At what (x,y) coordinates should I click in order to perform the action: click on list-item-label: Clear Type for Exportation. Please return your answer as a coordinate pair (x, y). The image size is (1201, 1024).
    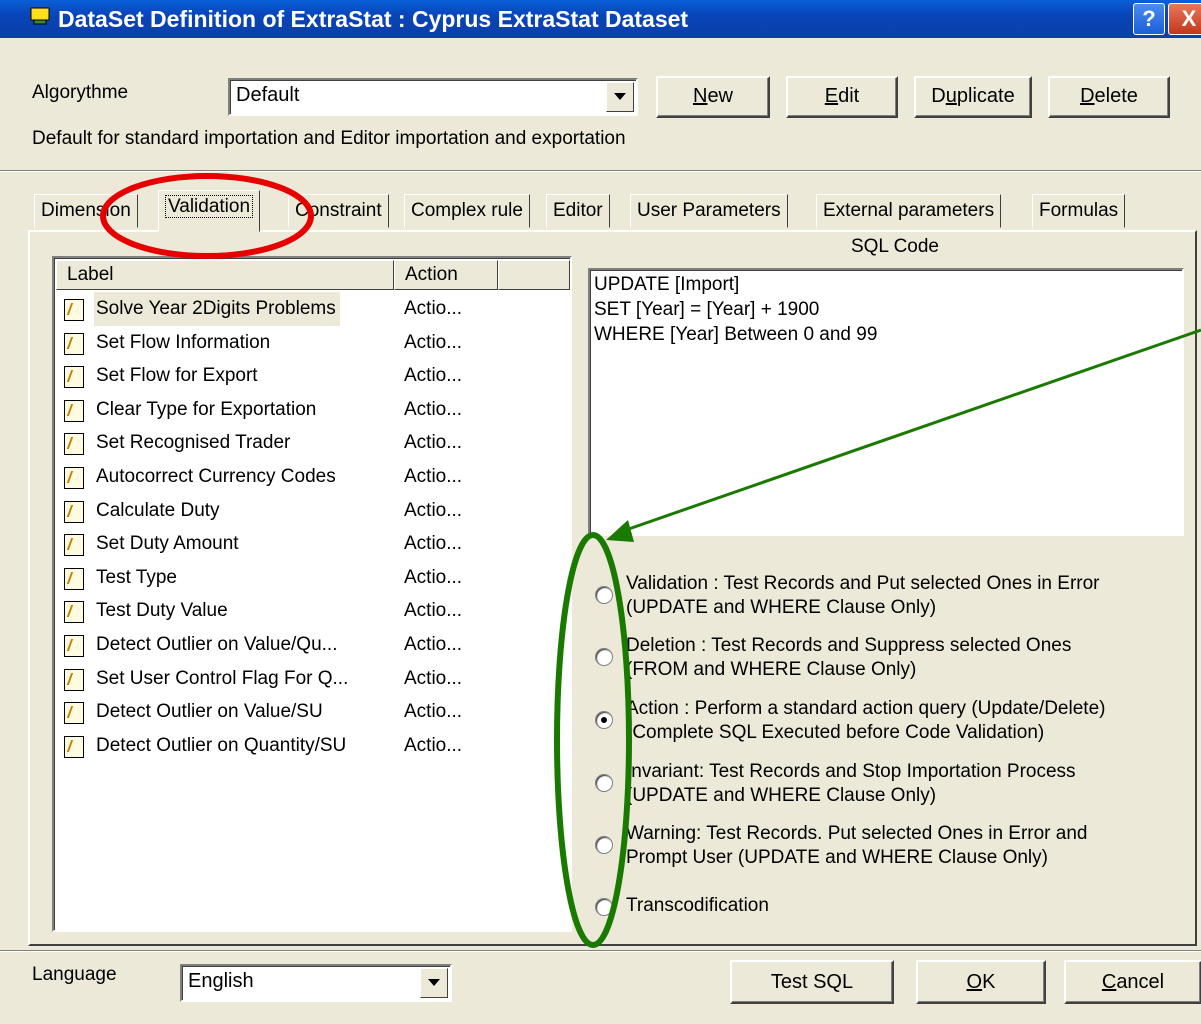
    Looking at the image, I should click on (206, 409).